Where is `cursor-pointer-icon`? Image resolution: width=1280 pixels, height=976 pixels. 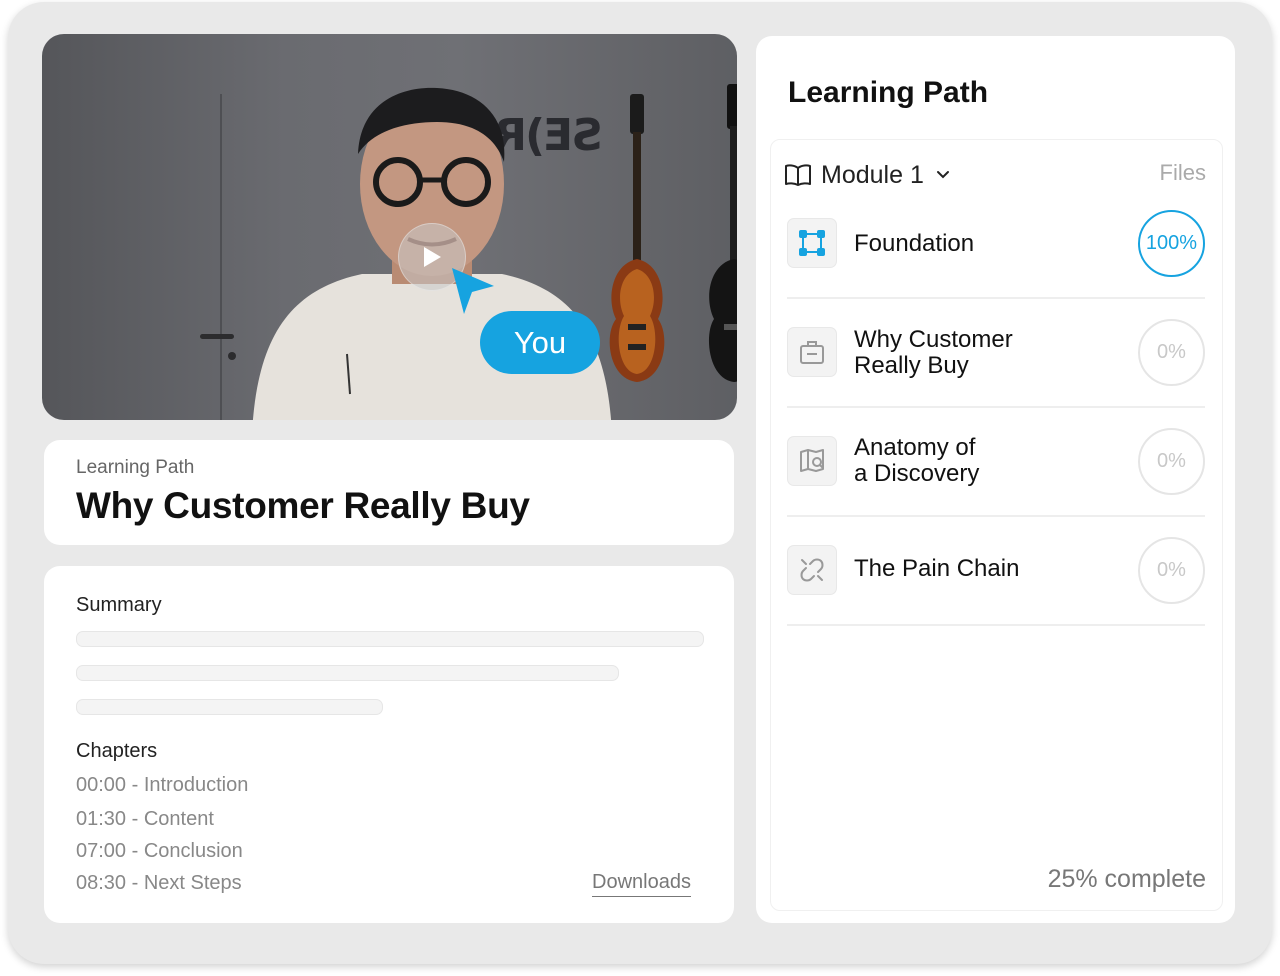
cursor-pointer-icon is located at coordinates (473, 291).